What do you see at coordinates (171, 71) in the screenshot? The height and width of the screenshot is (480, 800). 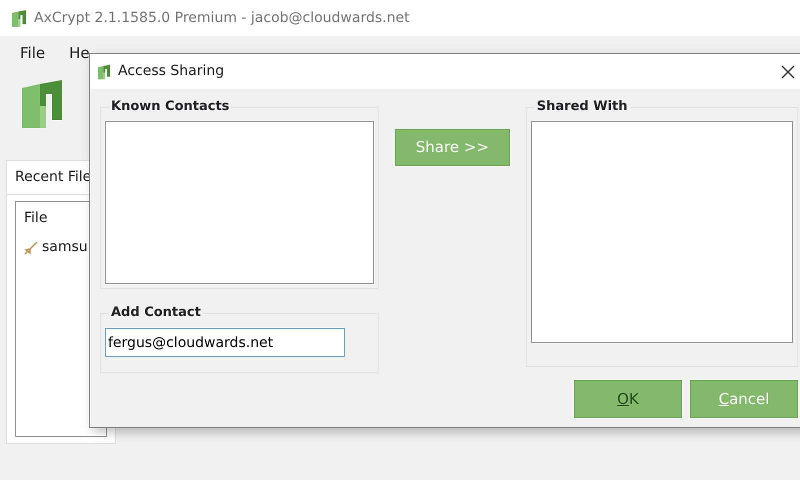 I see `dialog-title: Access Sharing` at bounding box center [171, 71].